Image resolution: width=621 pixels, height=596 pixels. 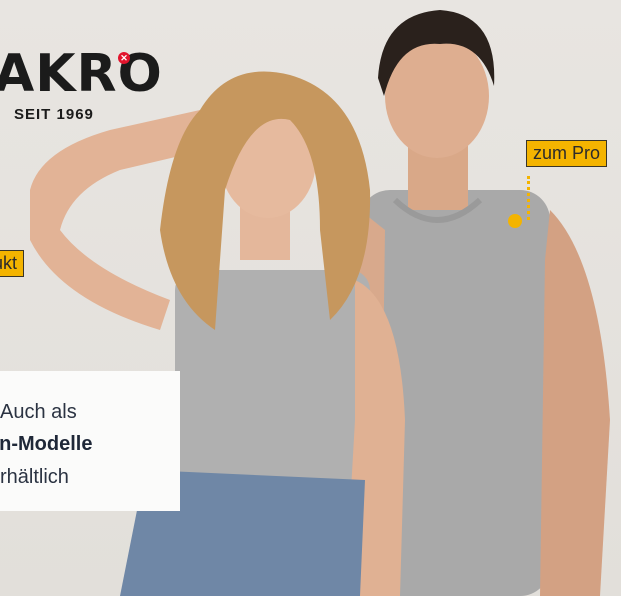 I want to click on info-line-2: en-Modelle, so click(x=46, y=444).